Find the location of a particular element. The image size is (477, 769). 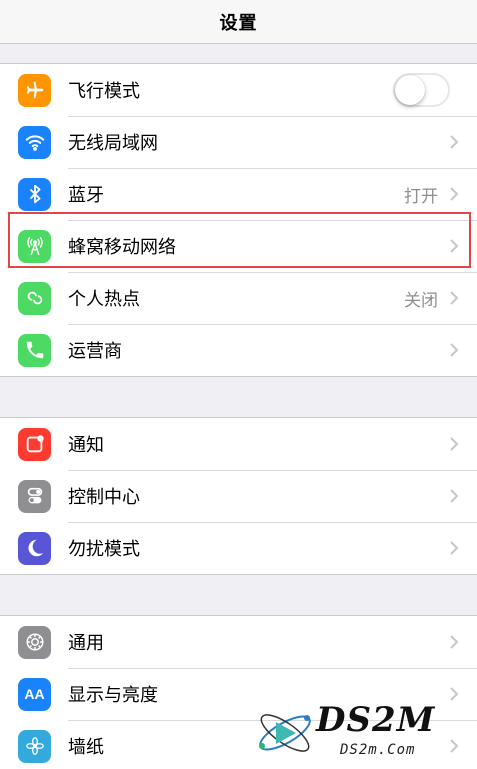

watermark-brand-text: DS2M is located at coordinates (376, 720).